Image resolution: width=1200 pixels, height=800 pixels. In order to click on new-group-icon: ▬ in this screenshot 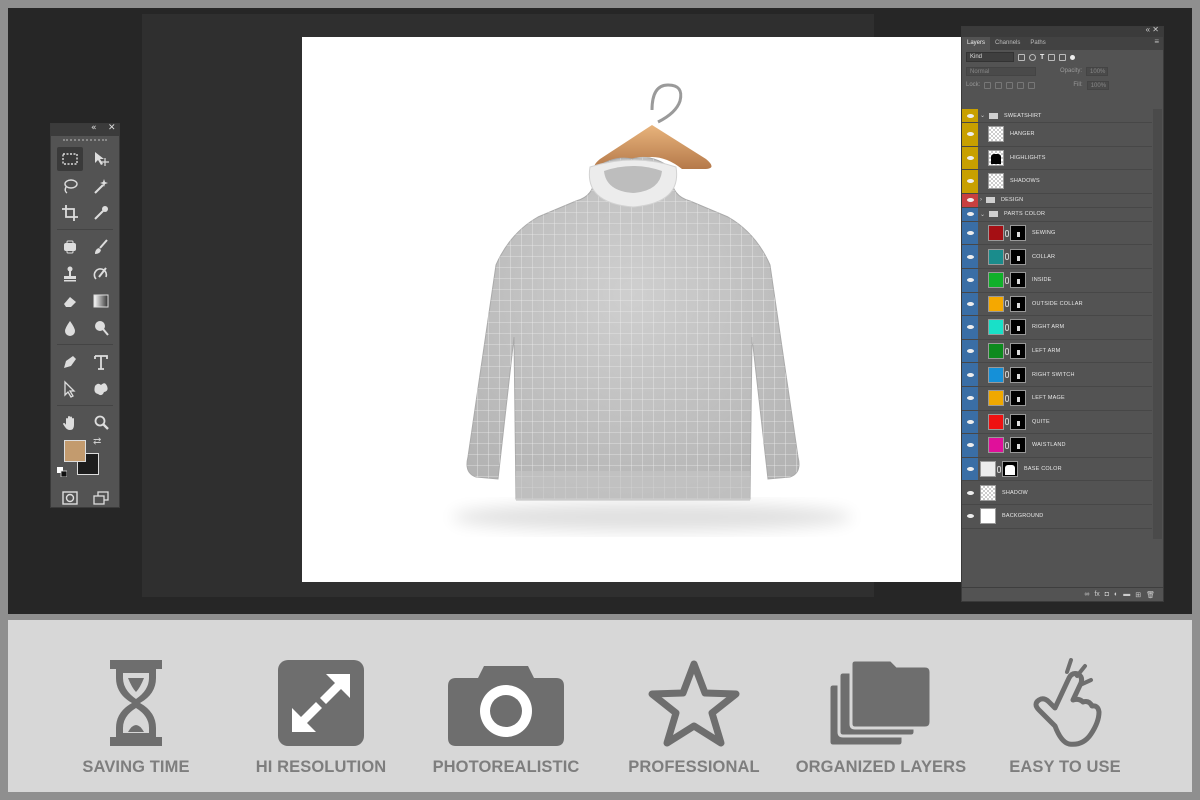, I will do `click(1126, 594)`.